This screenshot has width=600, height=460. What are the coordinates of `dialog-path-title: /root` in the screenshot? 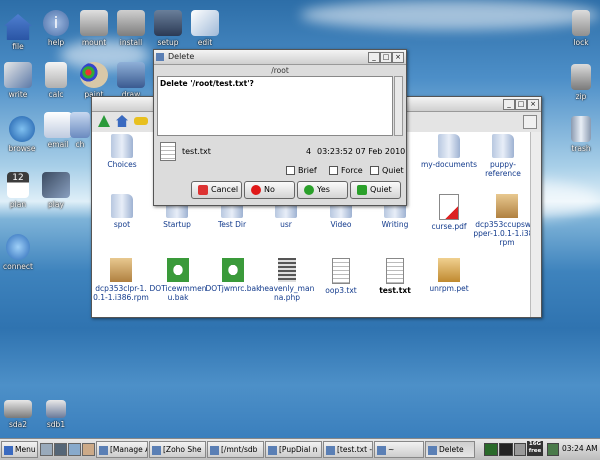 It's located at (280, 70).